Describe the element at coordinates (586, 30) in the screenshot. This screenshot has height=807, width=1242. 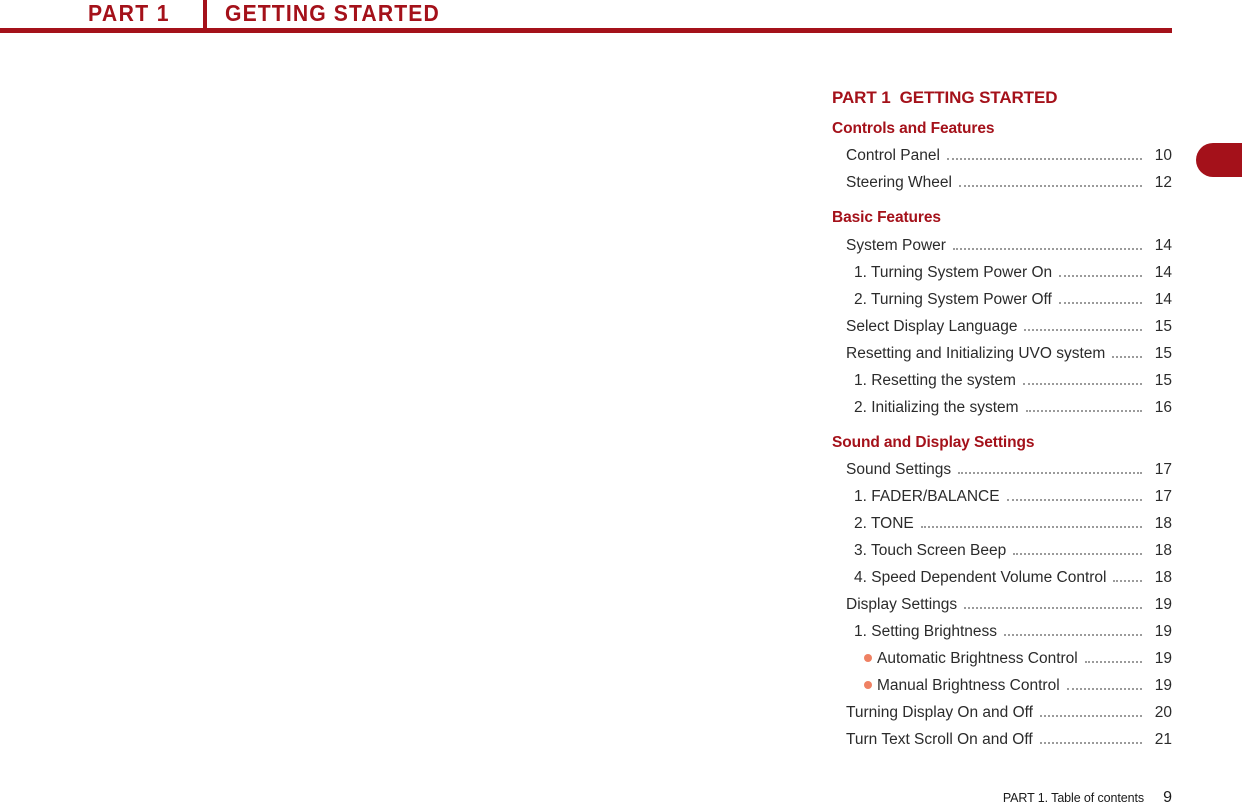
I see `header-rule` at that location.